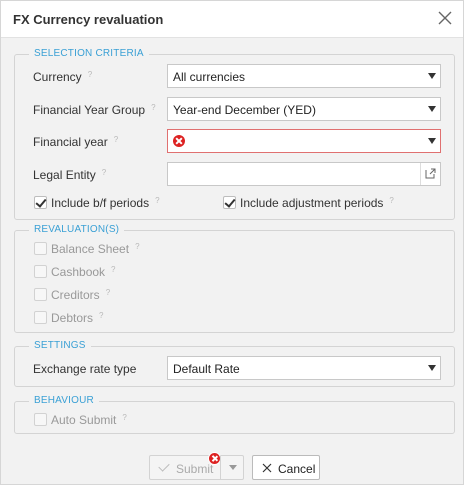  What do you see at coordinates (40, 294) in the screenshot?
I see `creditors-checkbox` at bounding box center [40, 294].